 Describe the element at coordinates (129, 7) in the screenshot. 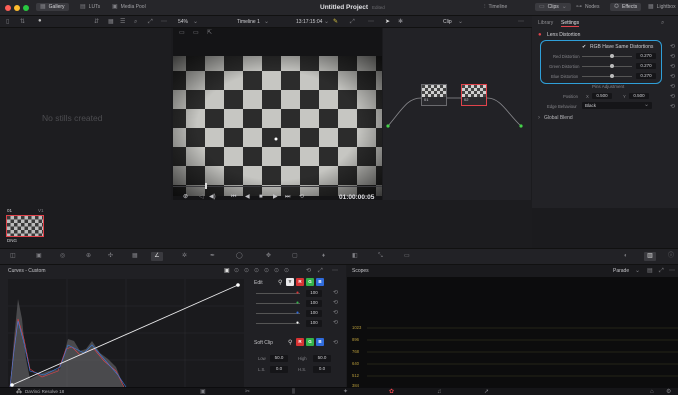

I see `tab-media-pool: ▣ Media Pool` at that location.